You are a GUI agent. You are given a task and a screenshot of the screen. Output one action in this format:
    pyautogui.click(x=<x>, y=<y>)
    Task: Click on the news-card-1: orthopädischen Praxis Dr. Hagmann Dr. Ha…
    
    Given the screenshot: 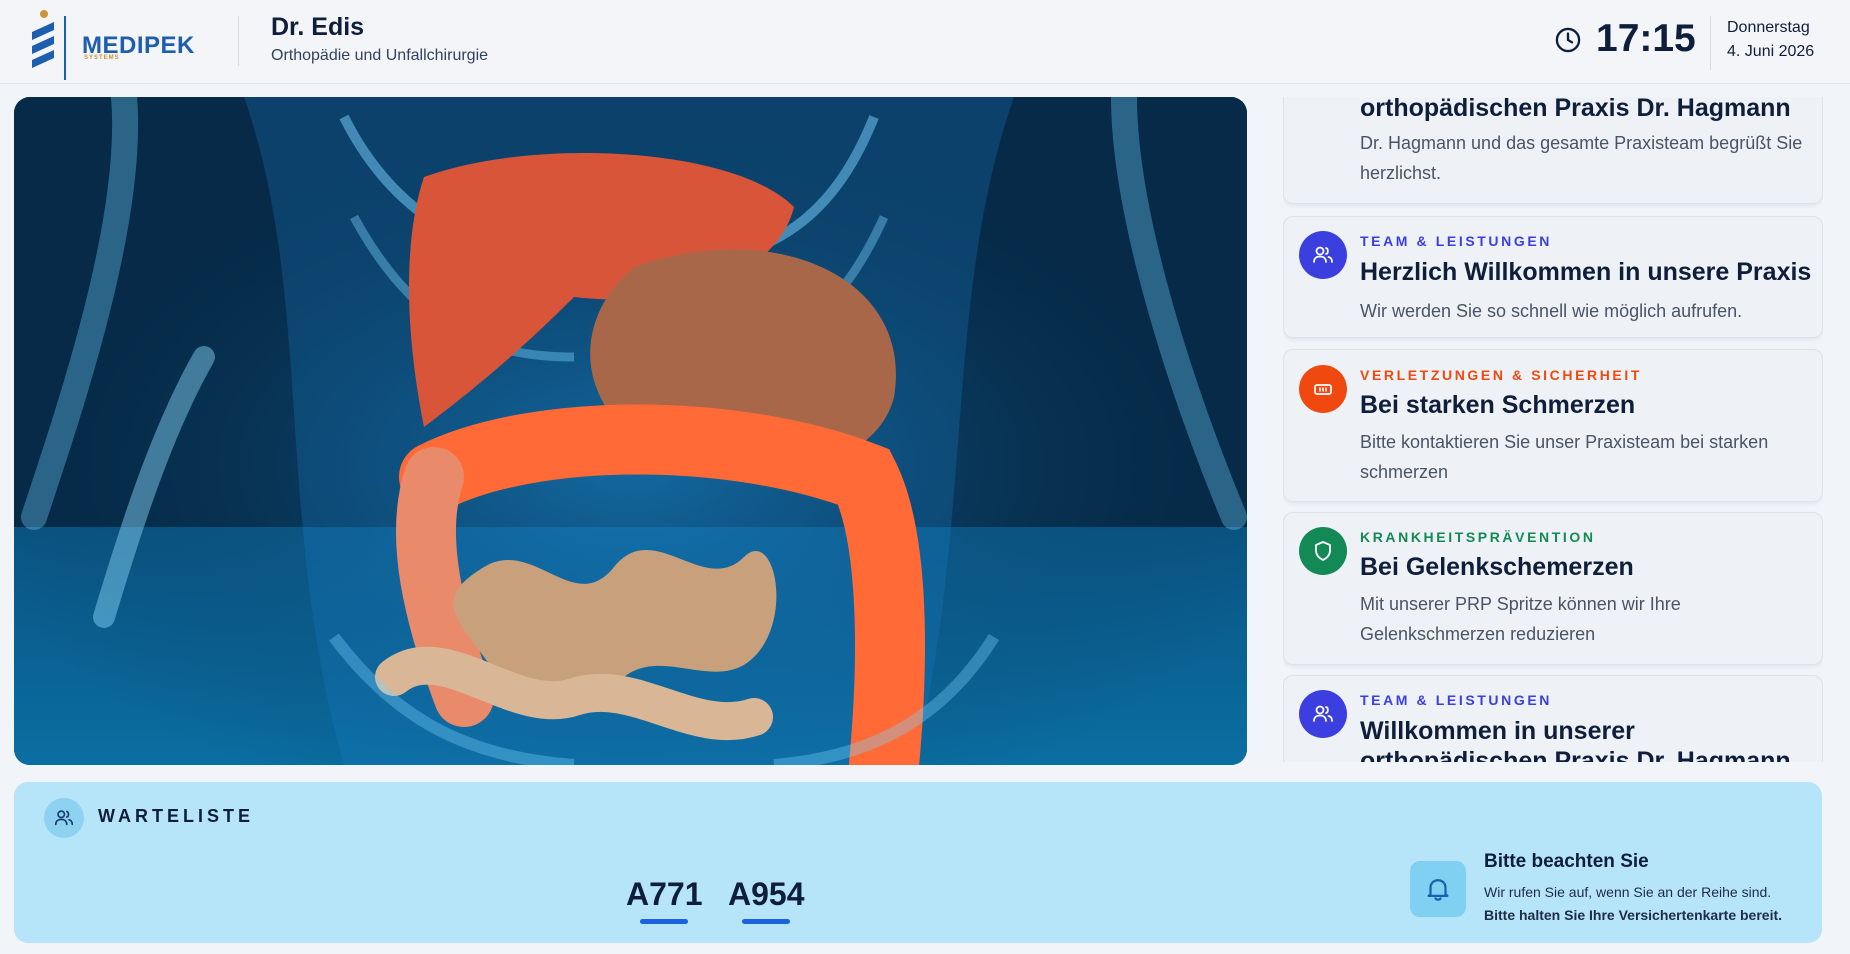 What is the action you would take?
    pyautogui.click(x=1553, y=150)
    